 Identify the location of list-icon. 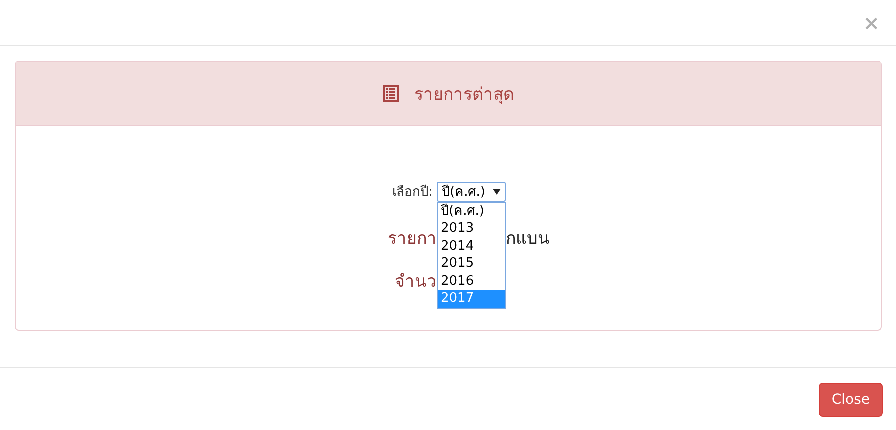
(390, 93).